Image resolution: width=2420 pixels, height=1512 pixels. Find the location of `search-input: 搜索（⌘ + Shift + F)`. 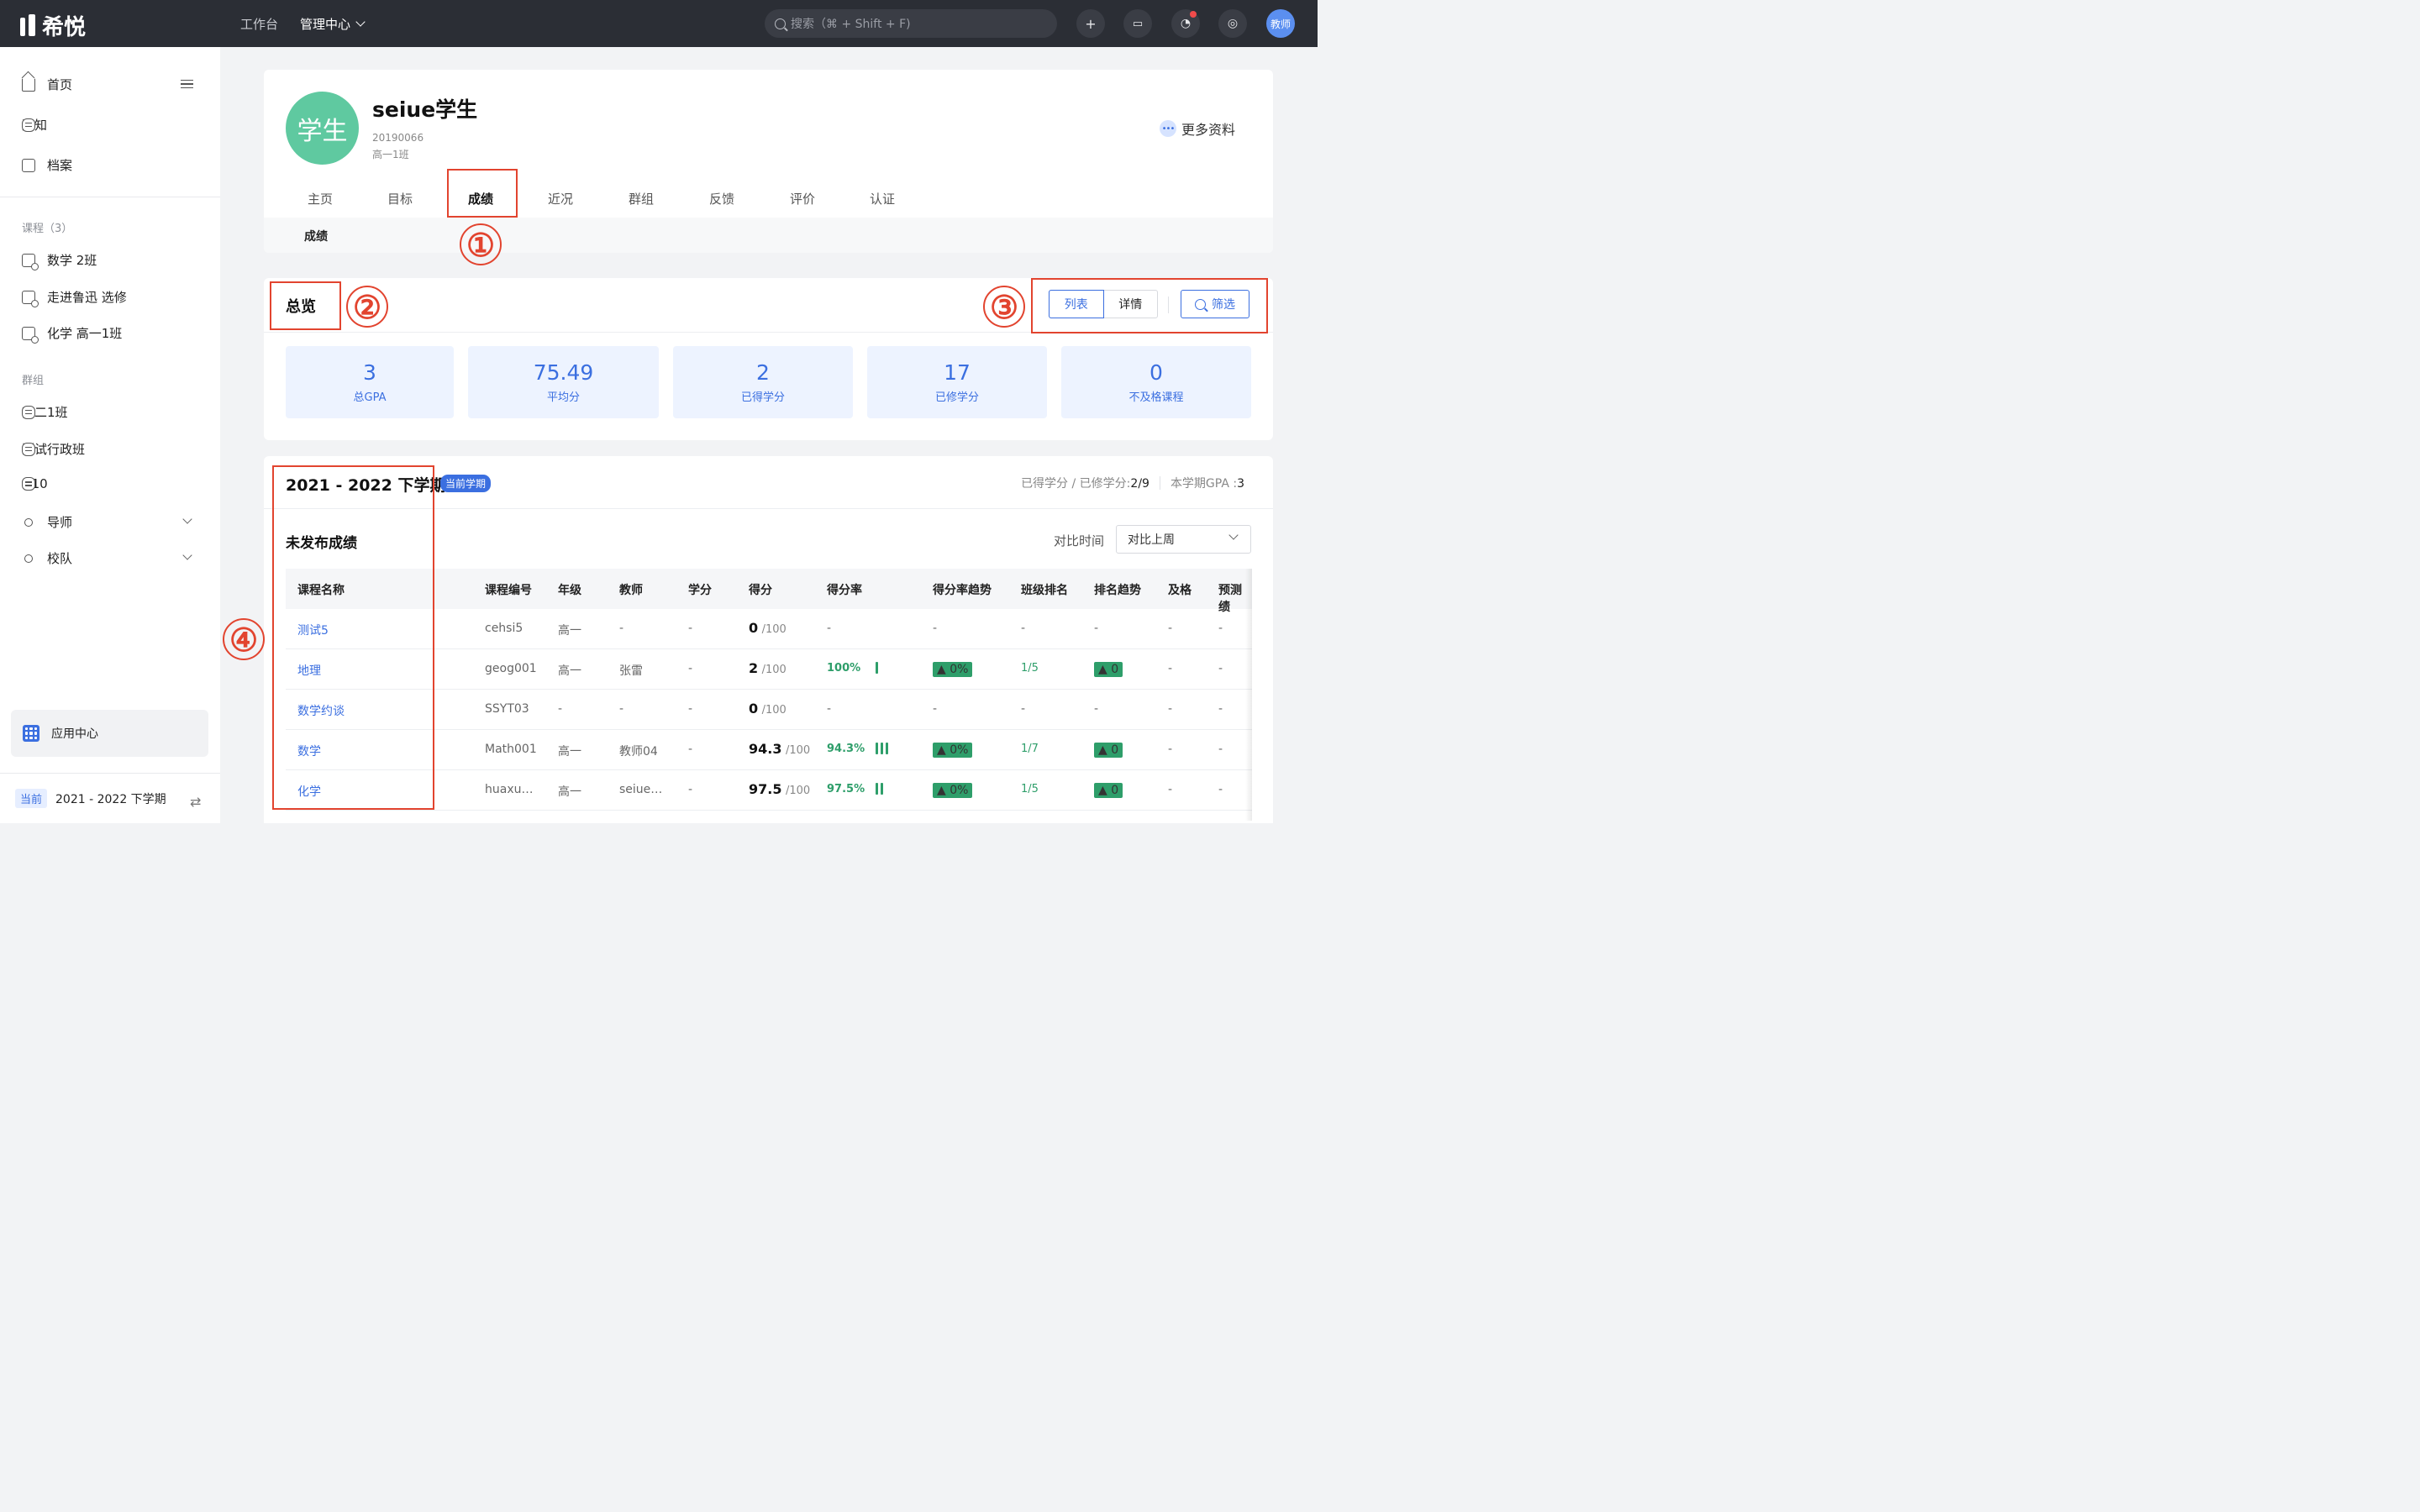

search-input: 搜索（⌘ + Shift + F) is located at coordinates (911, 23).